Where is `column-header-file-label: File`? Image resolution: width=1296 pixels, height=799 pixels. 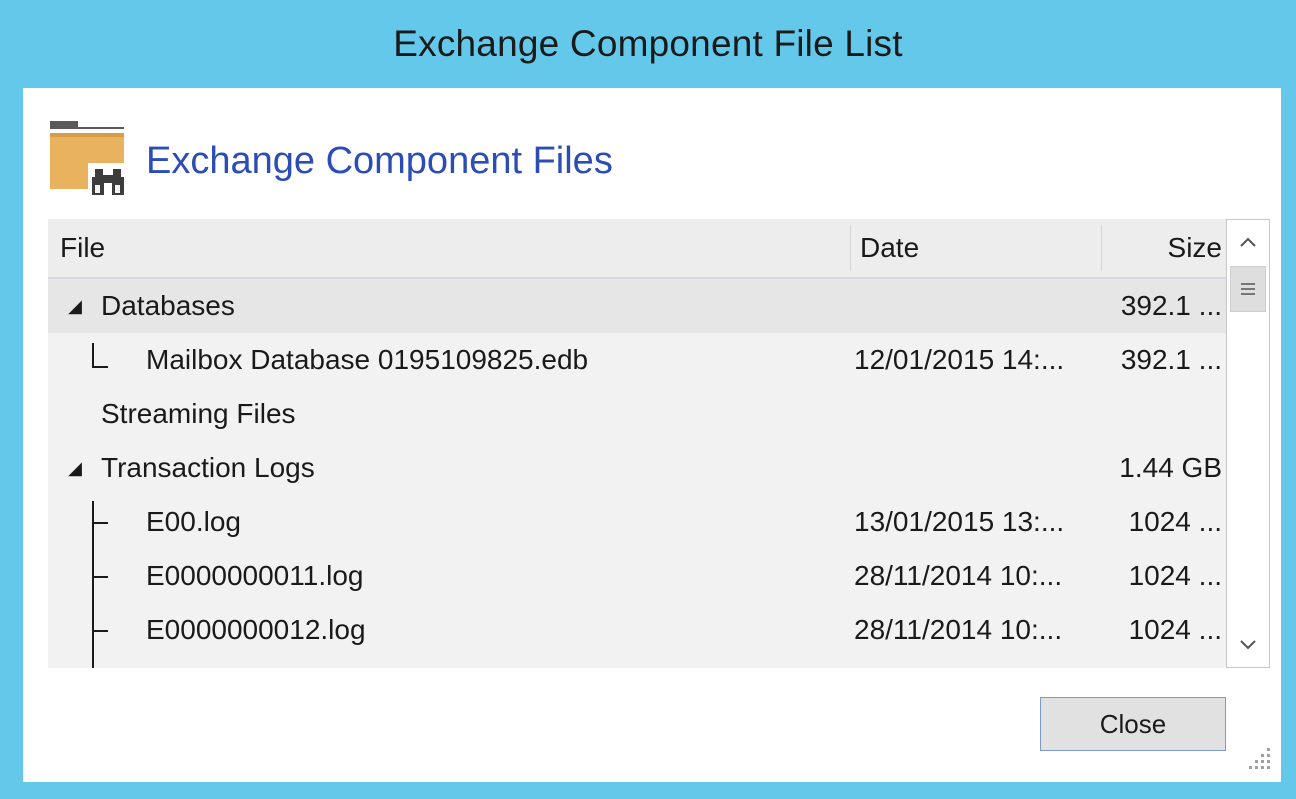 column-header-file-label: File is located at coordinates (83, 247).